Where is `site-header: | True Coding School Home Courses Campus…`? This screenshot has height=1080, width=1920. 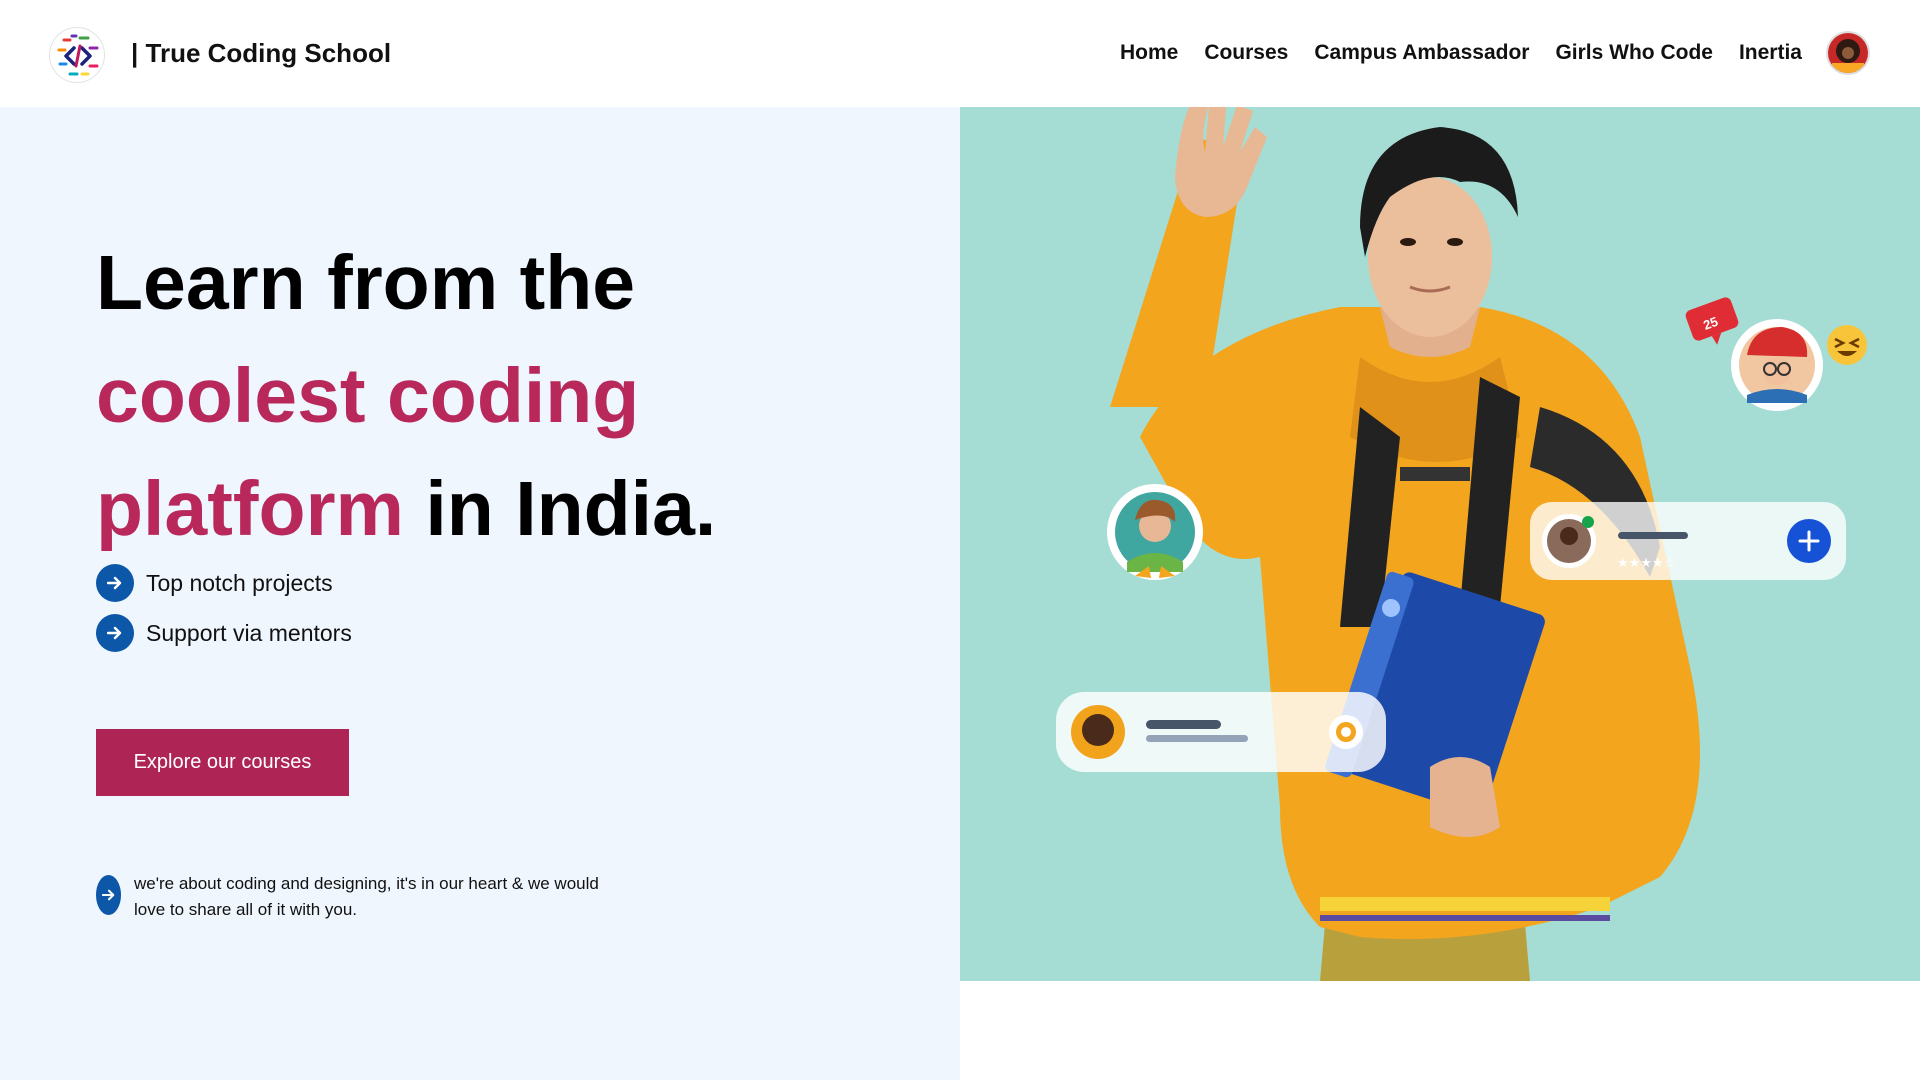
site-header: | True Coding School Home Courses Campus… is located at coordinates (960, 53).